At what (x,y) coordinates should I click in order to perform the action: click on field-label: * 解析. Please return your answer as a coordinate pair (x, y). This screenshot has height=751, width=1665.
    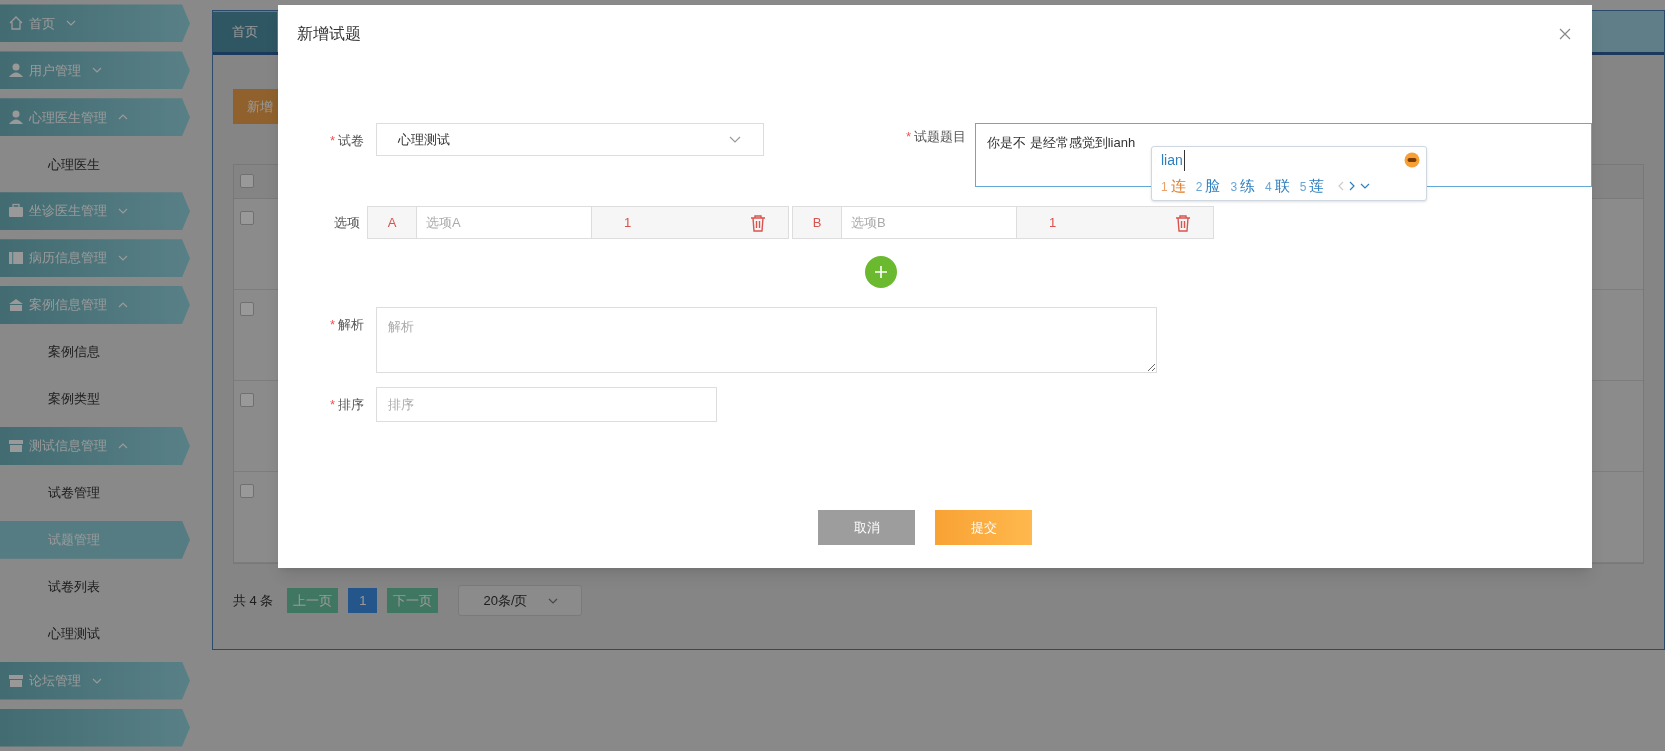
    Looking at the image, I should click on (346, 325).